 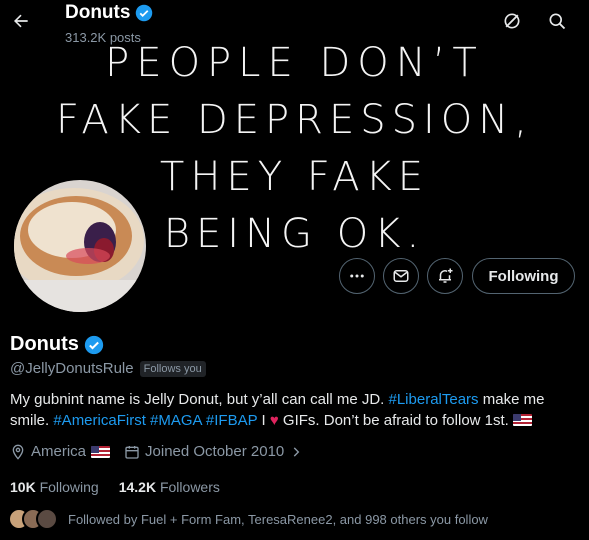 What do you see at coordinates (44, 344) in the screenshot?
I see `display-name-text: Donuts` at bounding box center [44, 344].